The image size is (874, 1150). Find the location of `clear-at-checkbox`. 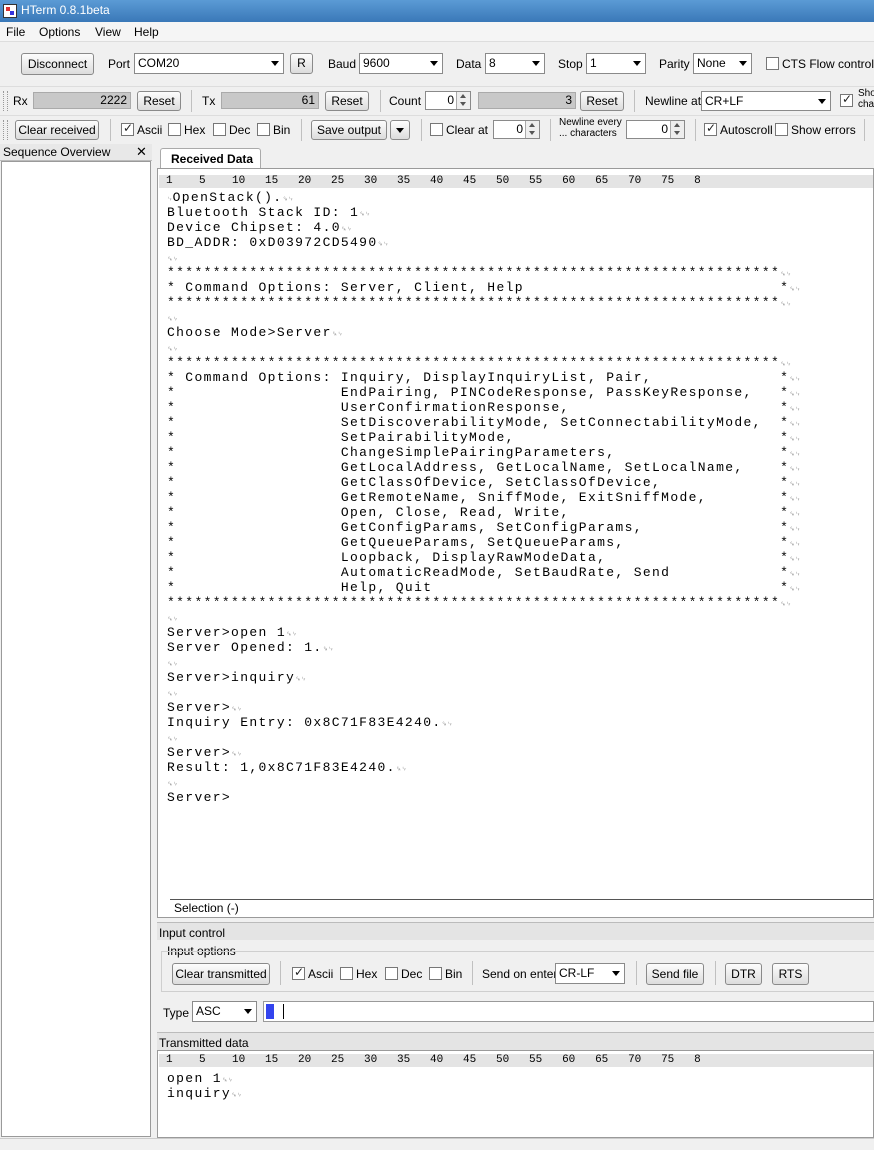

clear-at-checkbox is located at coordinates (436, 129).